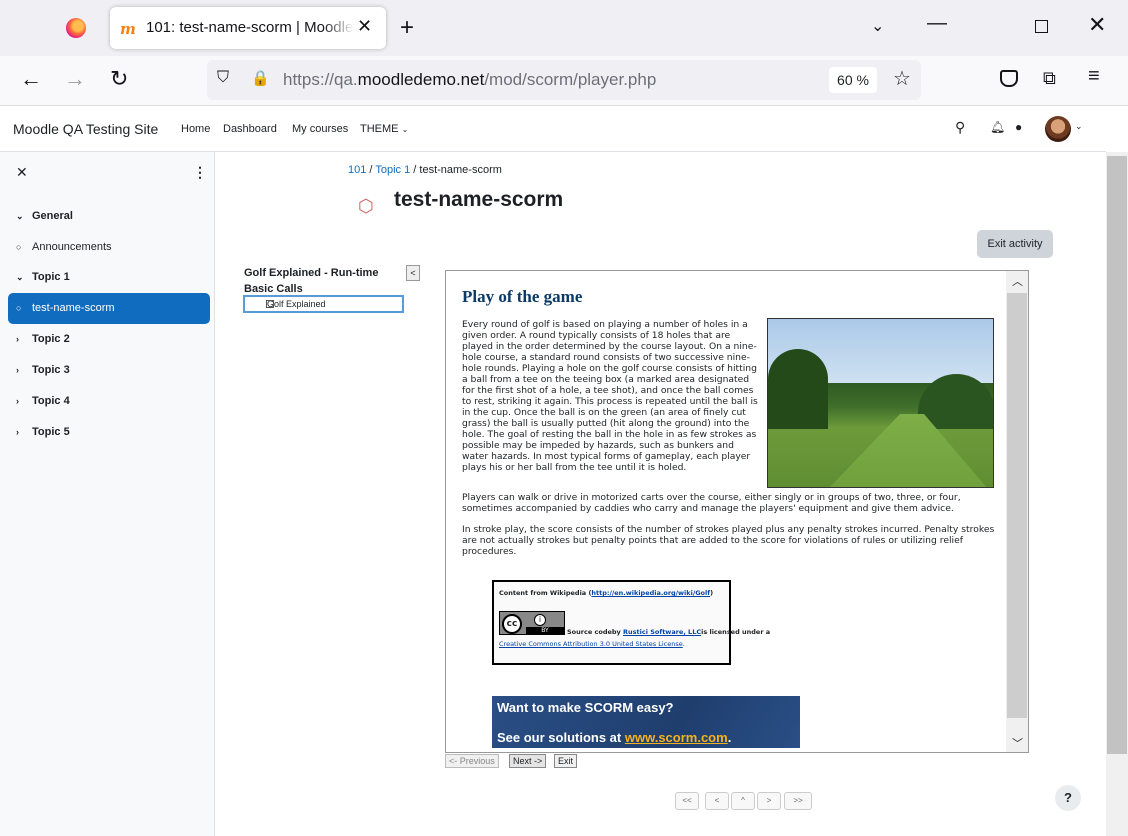 The image size is (1128, 836). Describe the element at coordinates (73, 308) in the screenshot. I see `drawer-item-label: test-name-scorm` at that location.